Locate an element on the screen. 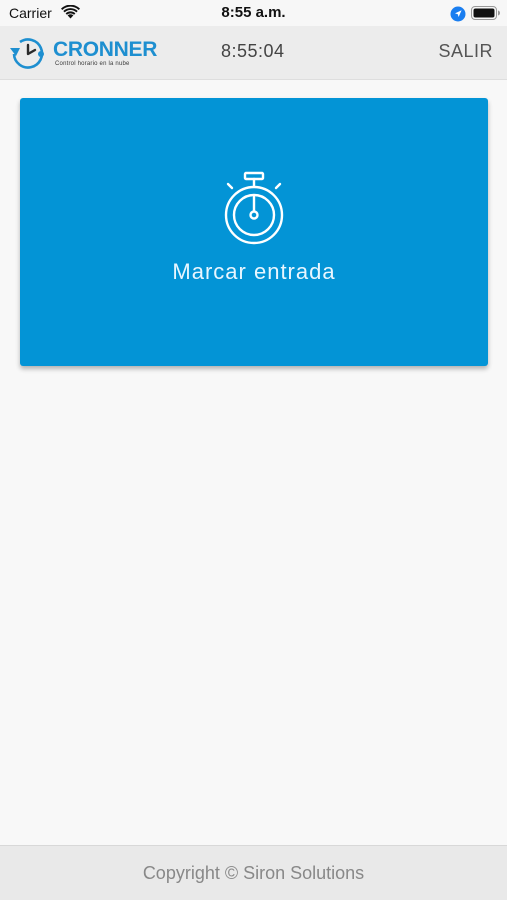  status-bar: Carrier 8:55 a.m. is located at coordinates (253, 13).